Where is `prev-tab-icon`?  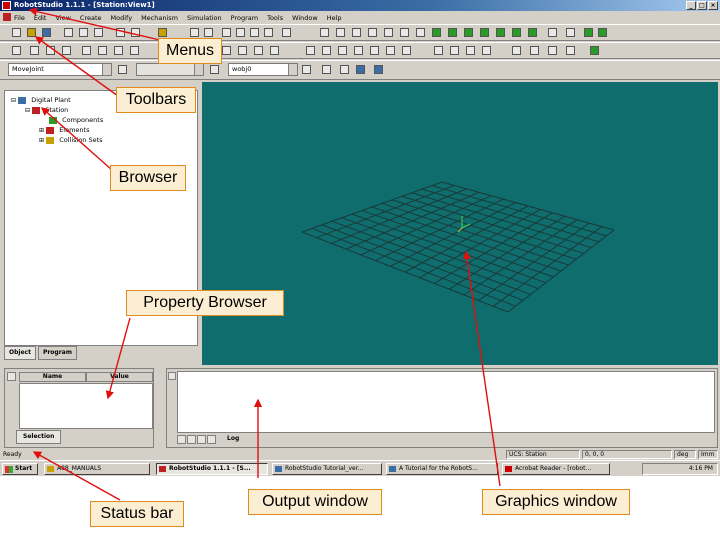
prev-tab-icon is located at coordinates (191, 439).